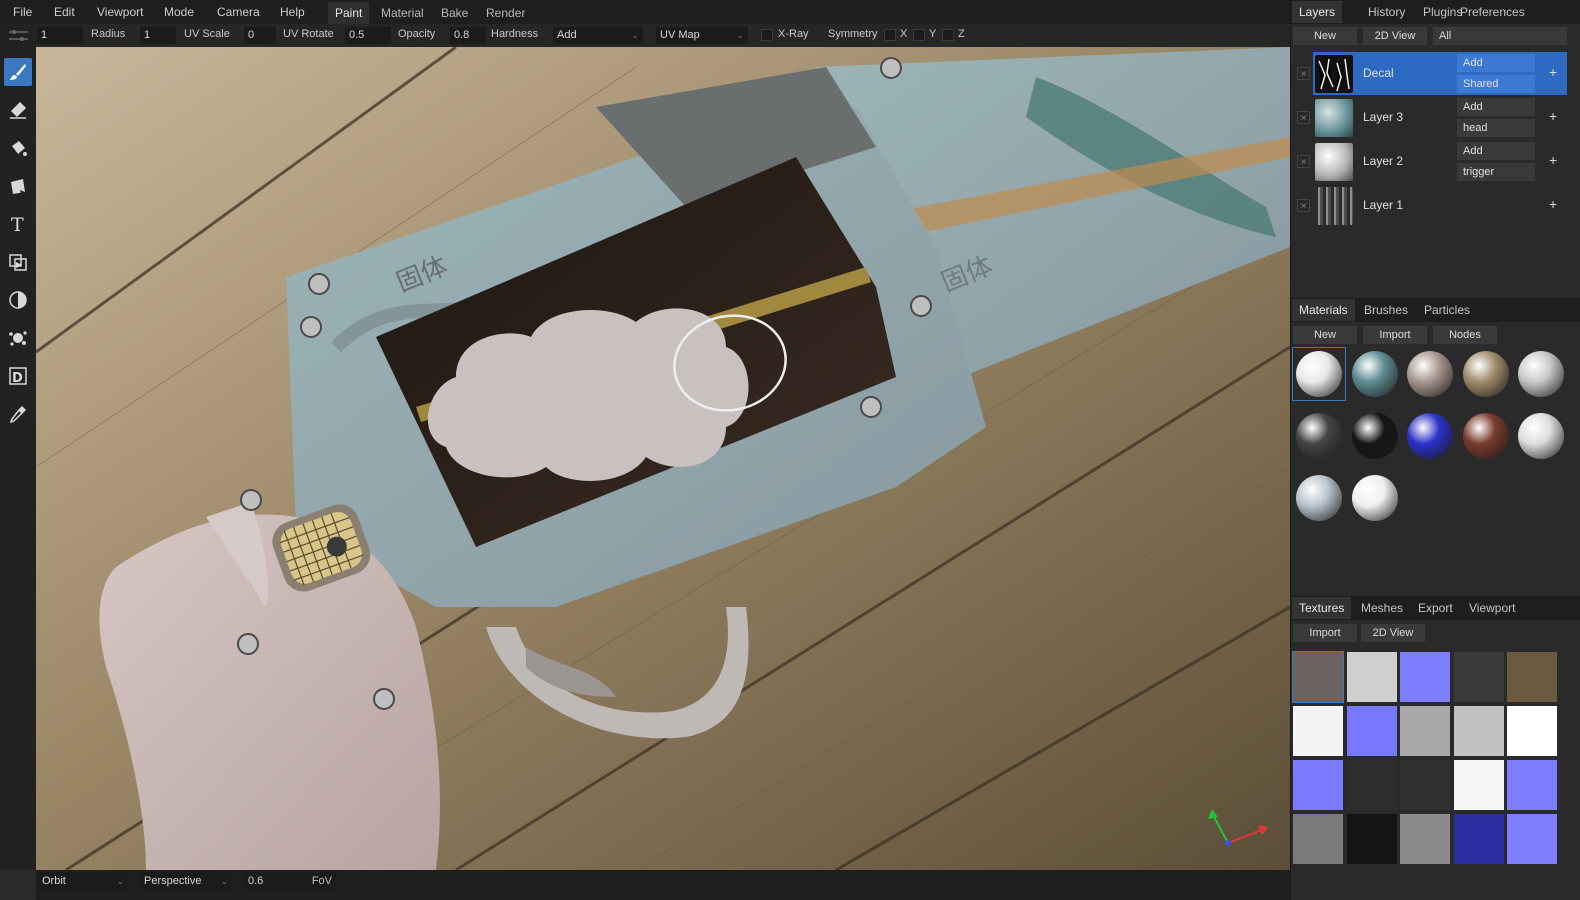 This screenshot has height=900, width=1580. Describe the element at coordinates (1303, 117) in the screenshot. I see `delete-layer-3-icon: ×` at that location.